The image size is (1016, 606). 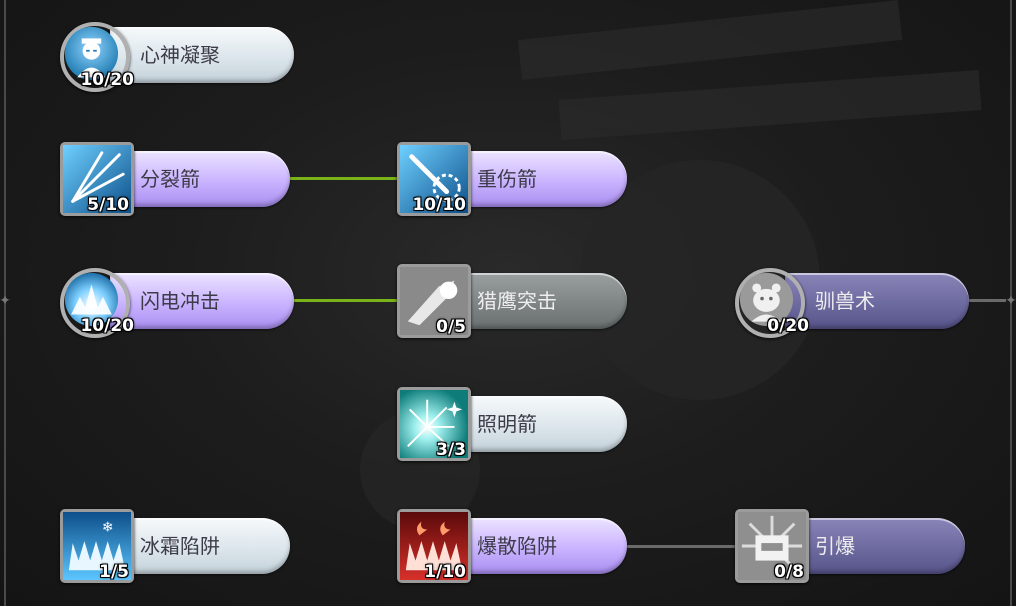 What do you see at coordinates (434, 301) in the screenshot?
I see `falcon-strike-icon: 0/5` at bounding box center [434, 301].